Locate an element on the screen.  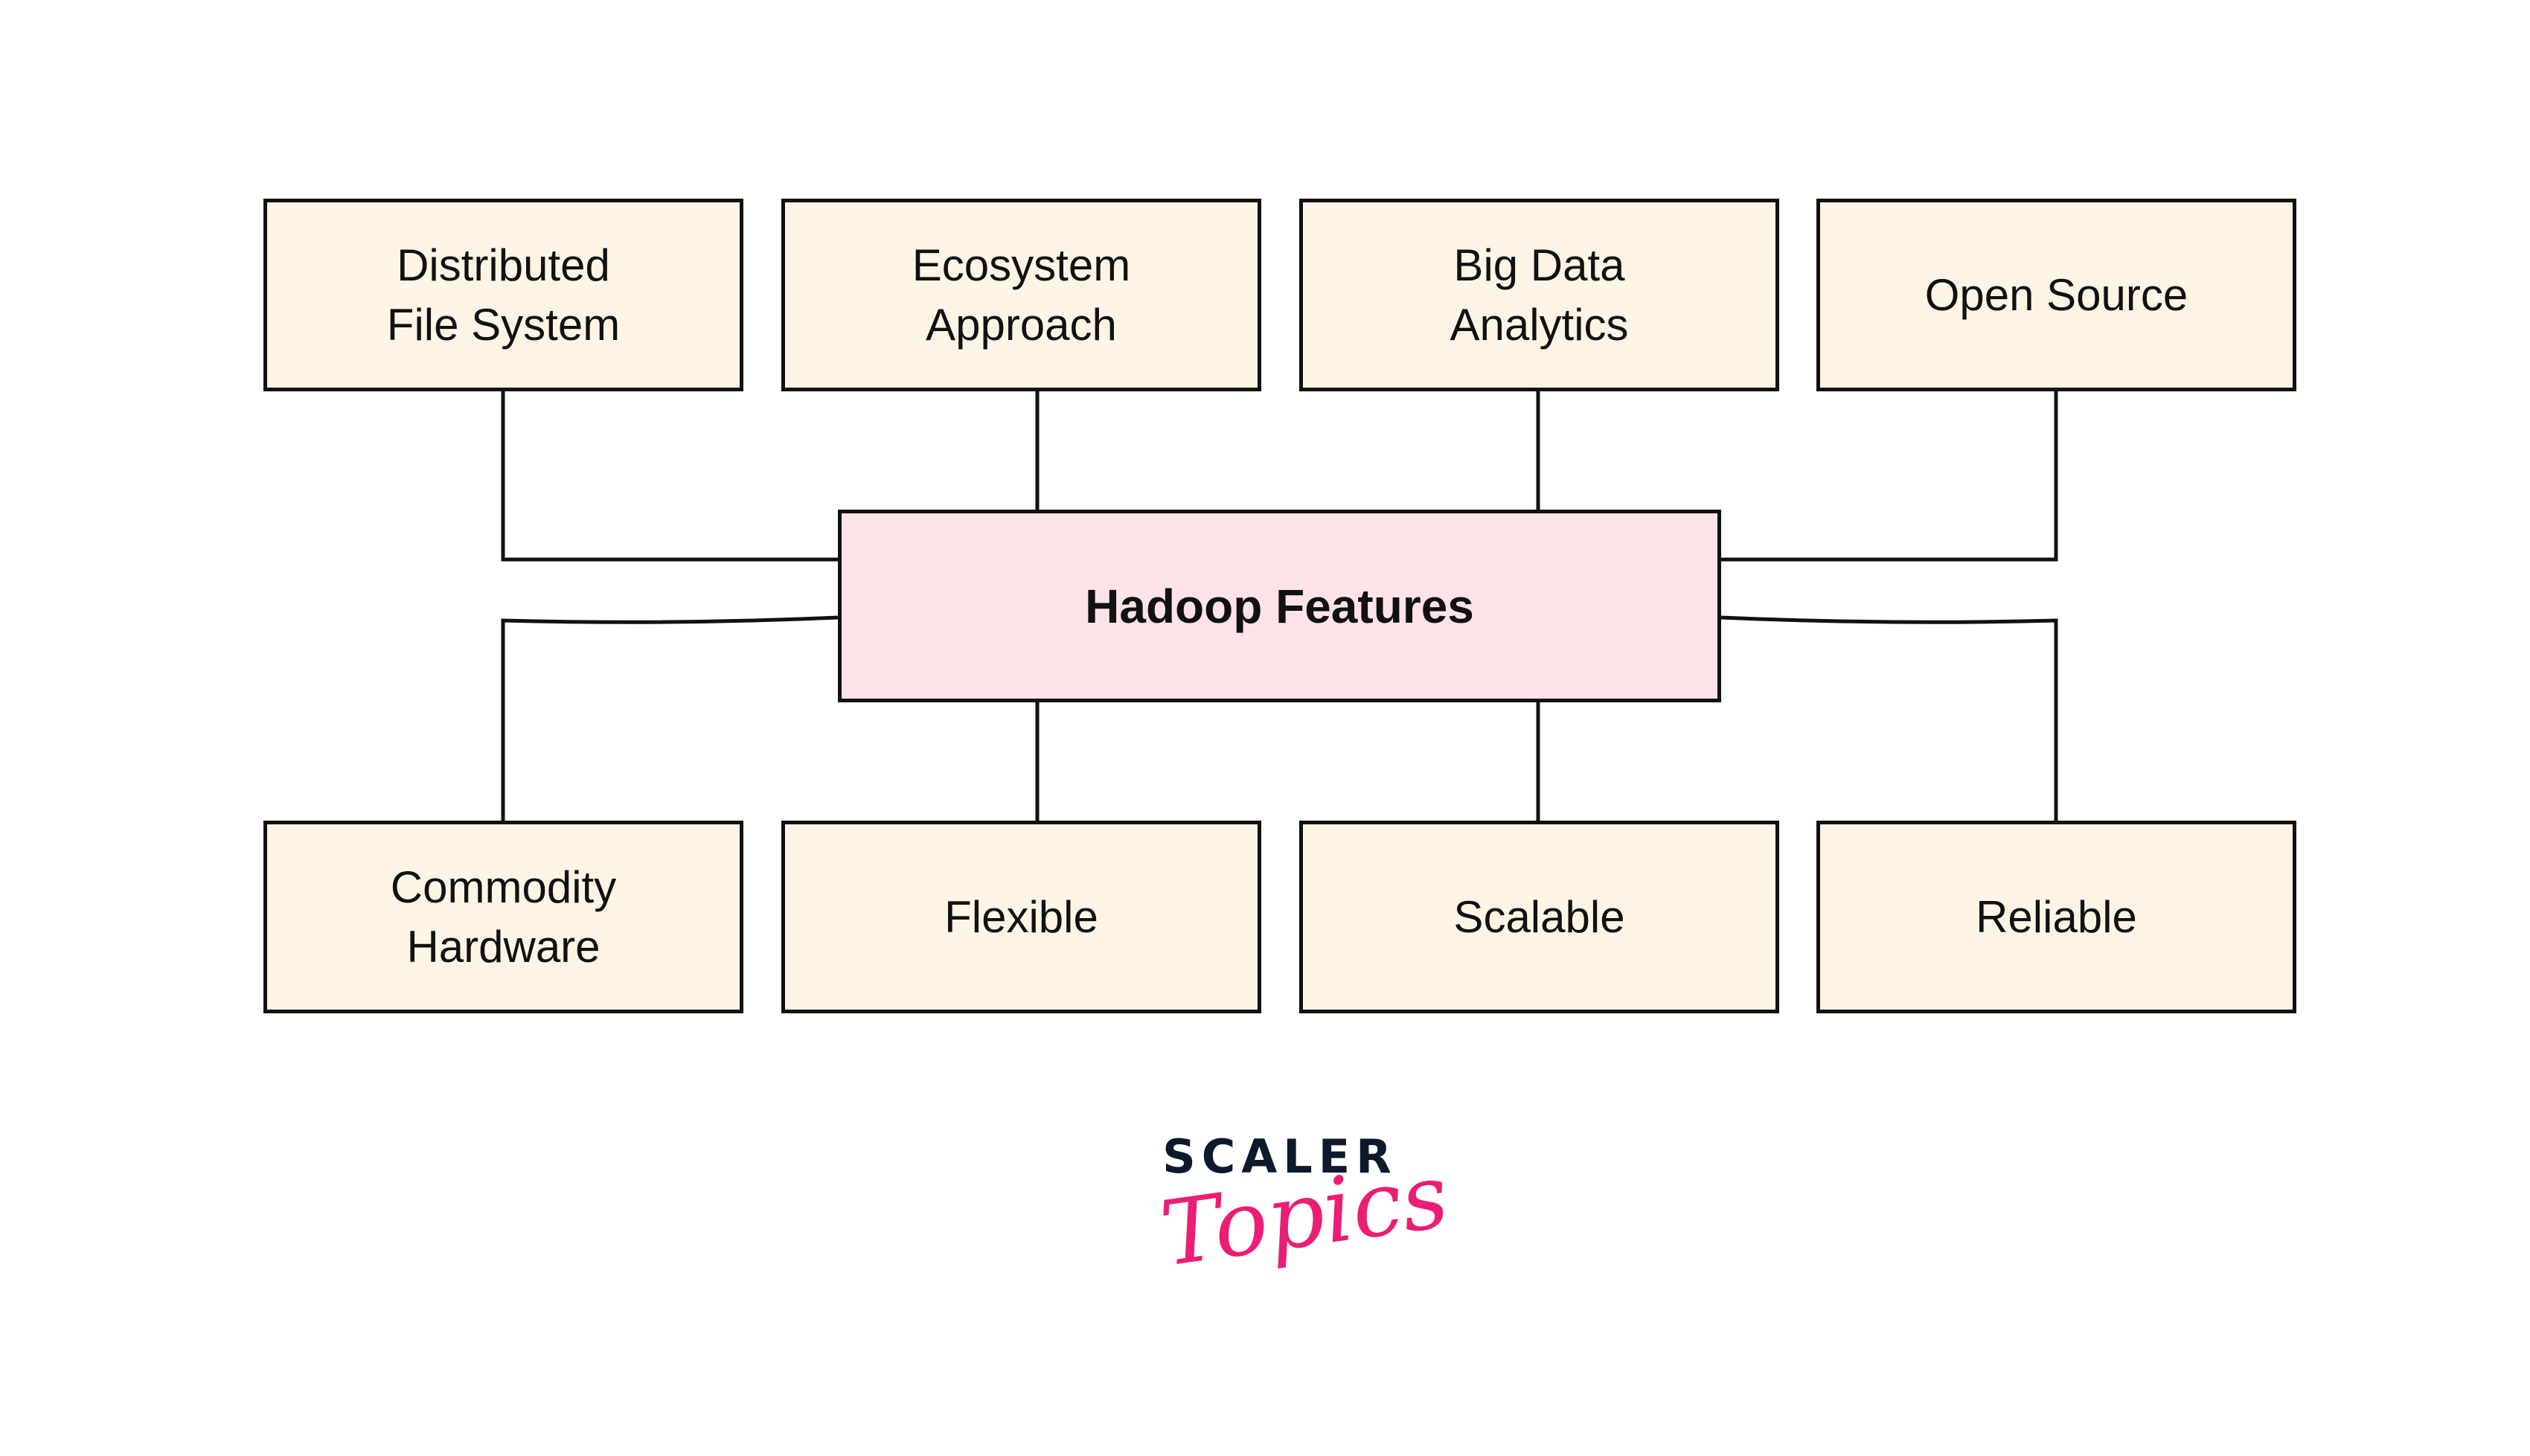
feature-label: Big Data Analytics is located at coordinates (1539, 295).